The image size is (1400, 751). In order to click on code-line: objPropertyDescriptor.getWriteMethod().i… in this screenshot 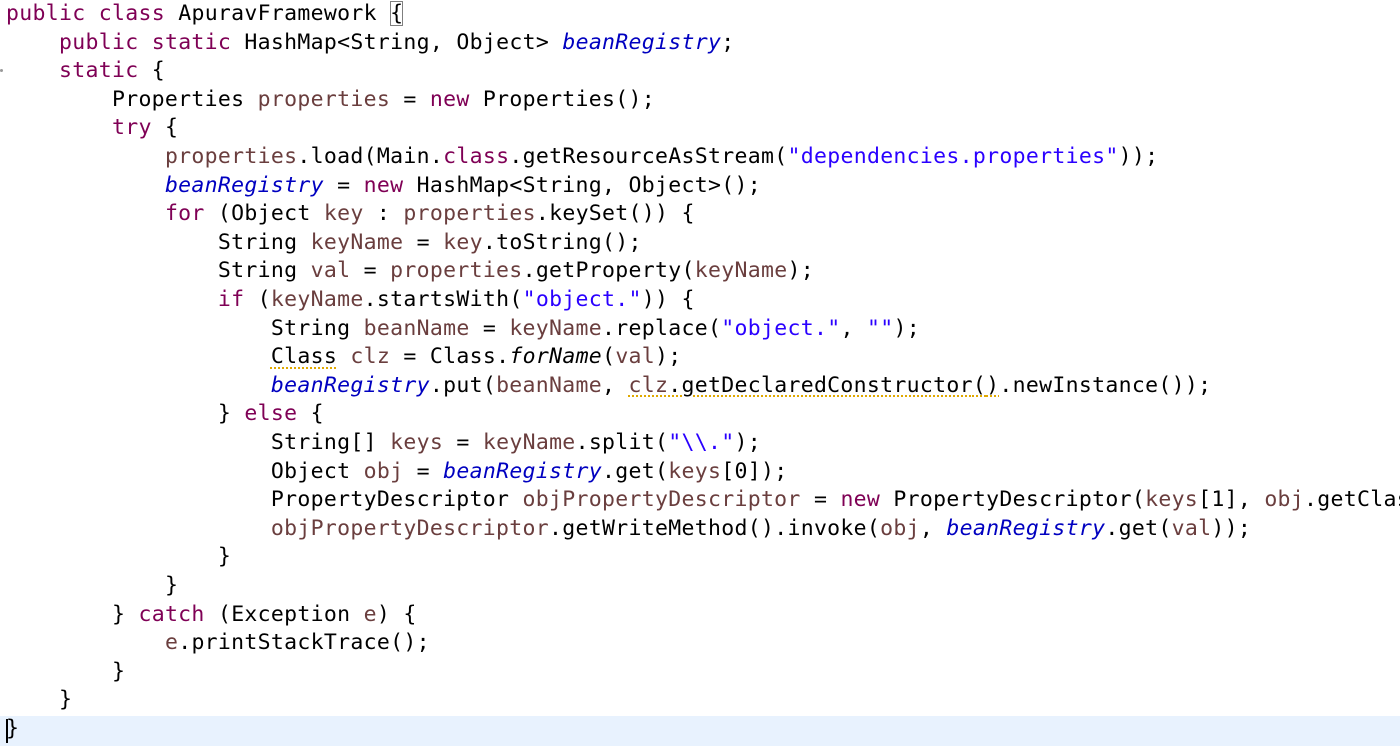, I will do `click(628, 529)`.